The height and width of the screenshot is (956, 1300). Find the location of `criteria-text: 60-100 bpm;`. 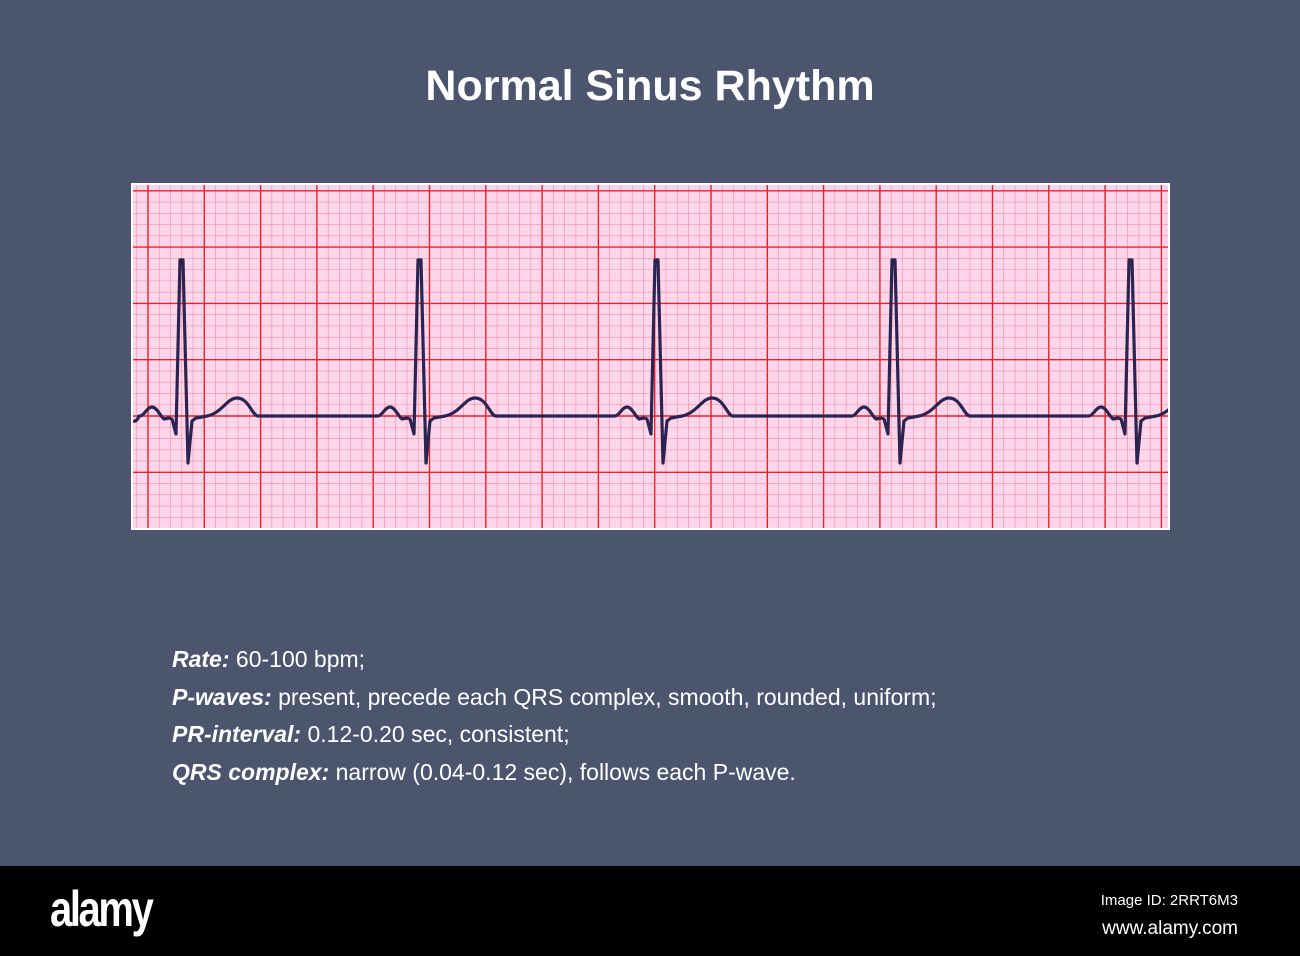

criteria-text: 60-100 bpm; is located at coordinates (297, 659).